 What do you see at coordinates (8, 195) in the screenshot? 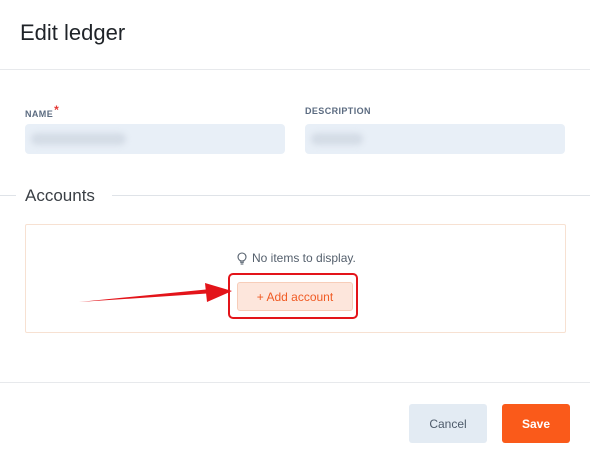
I see `accounts-divider-left` at bounding box center [8, 195].